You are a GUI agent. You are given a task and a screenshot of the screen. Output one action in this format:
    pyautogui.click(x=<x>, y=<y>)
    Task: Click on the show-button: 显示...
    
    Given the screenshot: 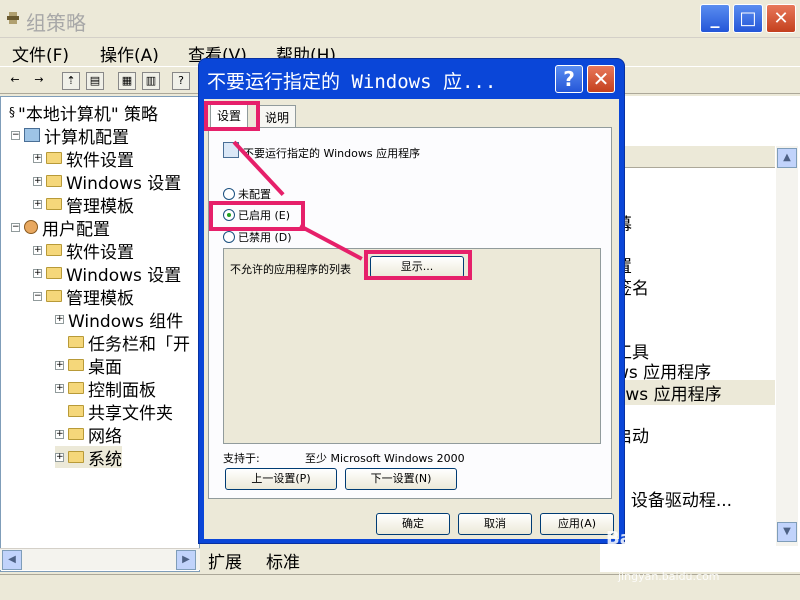 What is the action you would take?
    pyautogui.click(x=417, y=267)
    